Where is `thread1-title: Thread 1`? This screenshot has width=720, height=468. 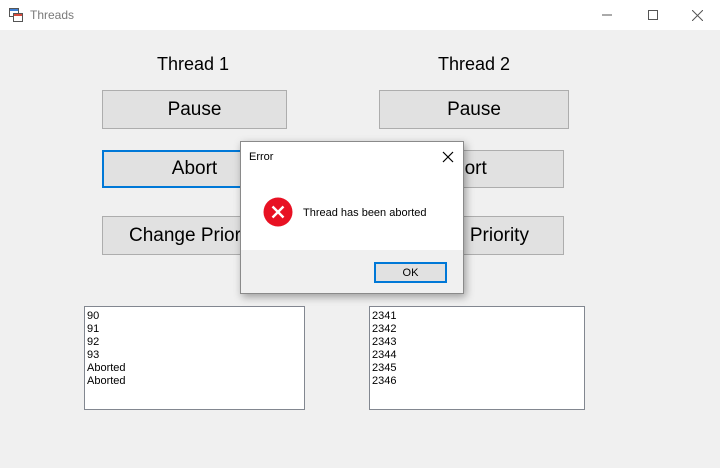
thread1-title: Thread 1 is located at coordinates (193, 64).